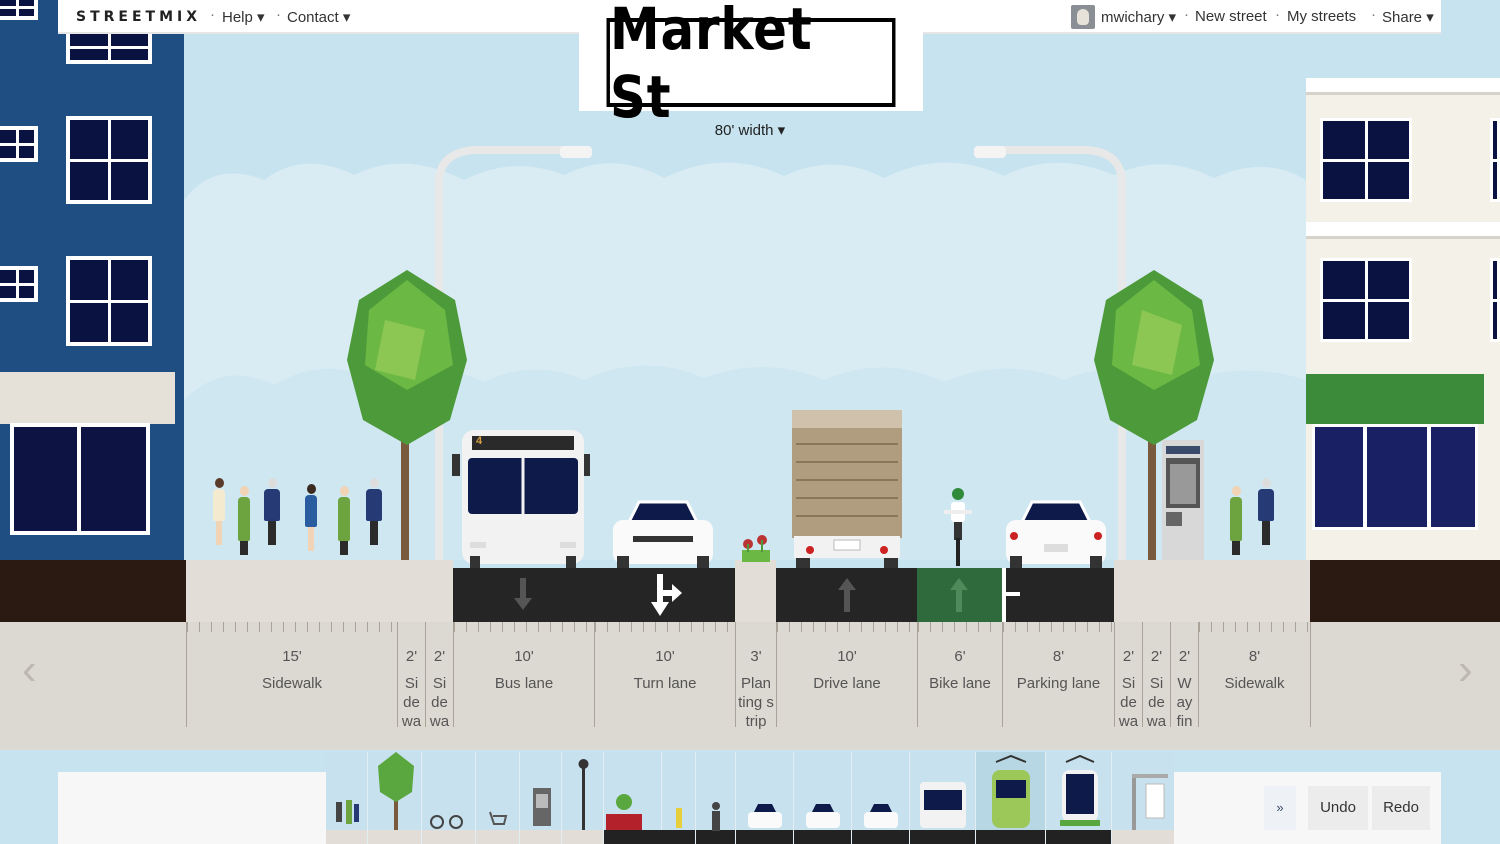 This screenshot has width=1500, height=844. What do you see at coordinates (959, 674) in the screenshot?
I see `segment-label: 6' Bike lane` at bounding box center [959, 674].